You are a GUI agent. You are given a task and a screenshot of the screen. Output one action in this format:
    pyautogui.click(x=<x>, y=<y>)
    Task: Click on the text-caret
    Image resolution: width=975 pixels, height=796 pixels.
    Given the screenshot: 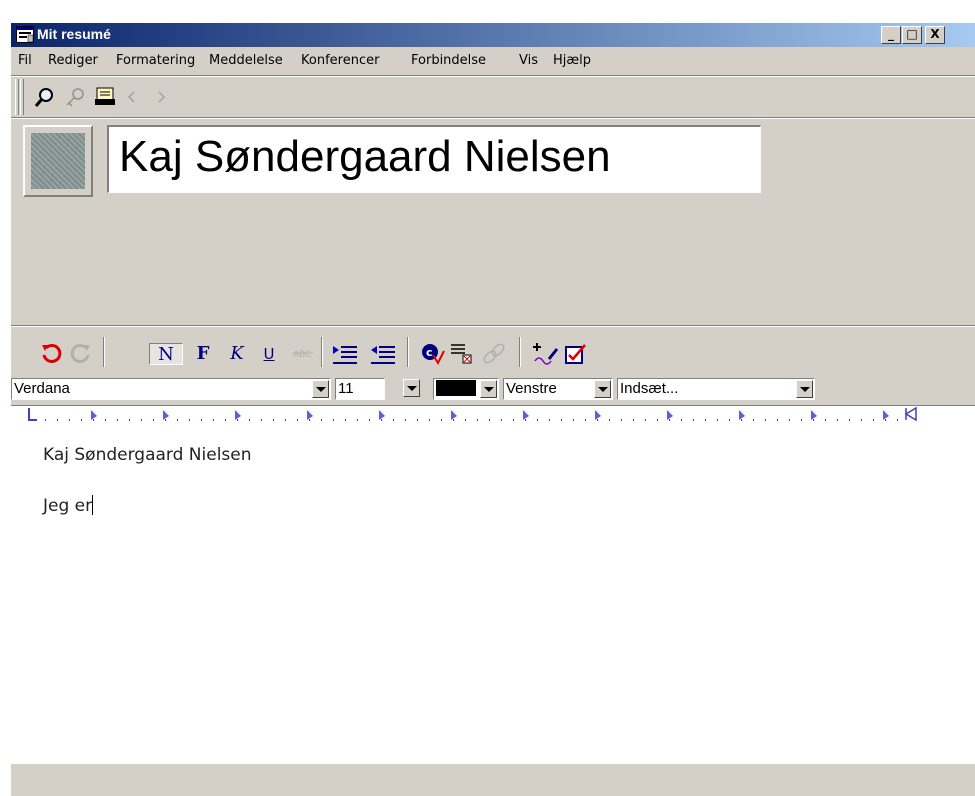 What is the action you would take?
    pyautogui.click(x=93, y=505)
    